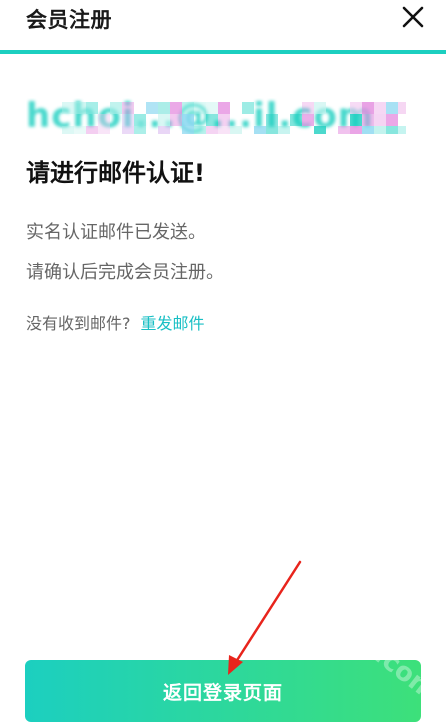 This screenshot has height=727, width=446. What do you see at coordinates (223, 691) in the screenshot?
I see `back-to-login-button: 返回登录页面` at bounding box center [223, 691].